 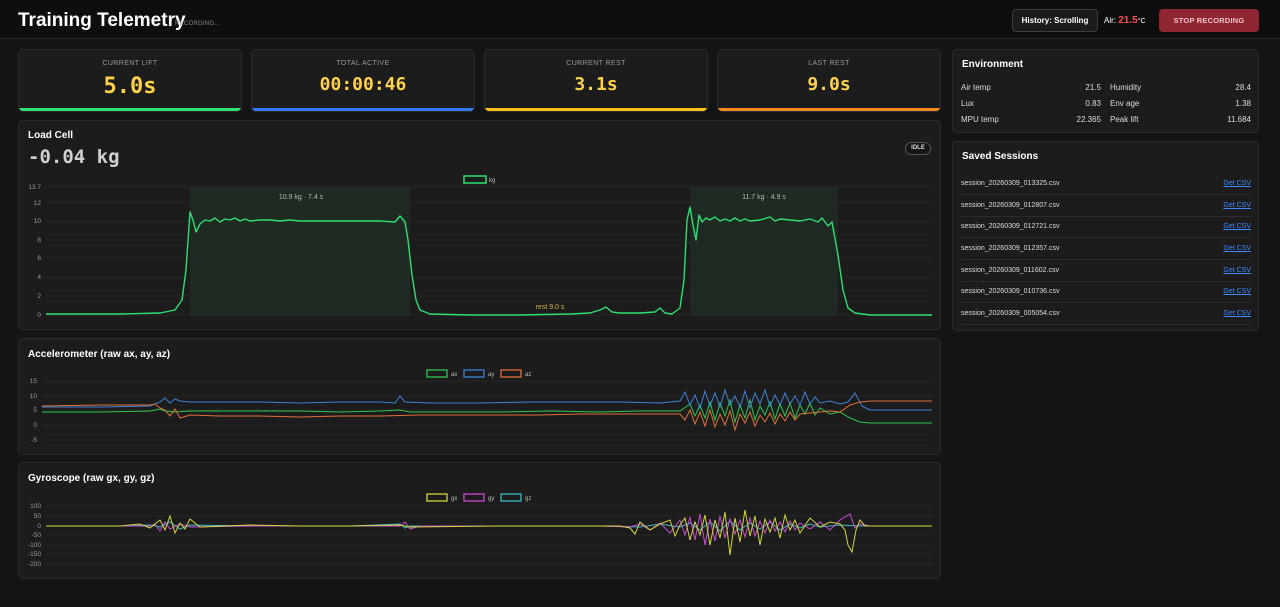 I want to click on session-filename: session_20260309_011602.csv, so click(x=1010, y=270).